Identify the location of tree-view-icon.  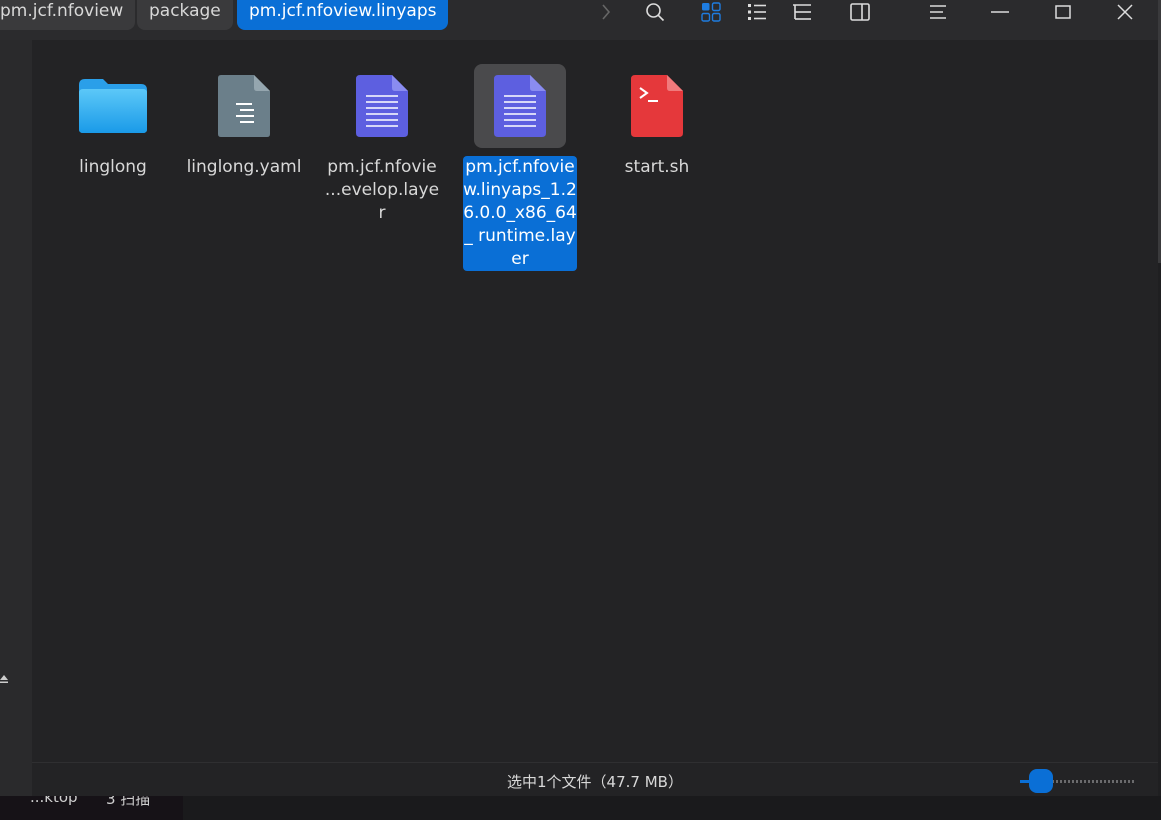
(802, 12).